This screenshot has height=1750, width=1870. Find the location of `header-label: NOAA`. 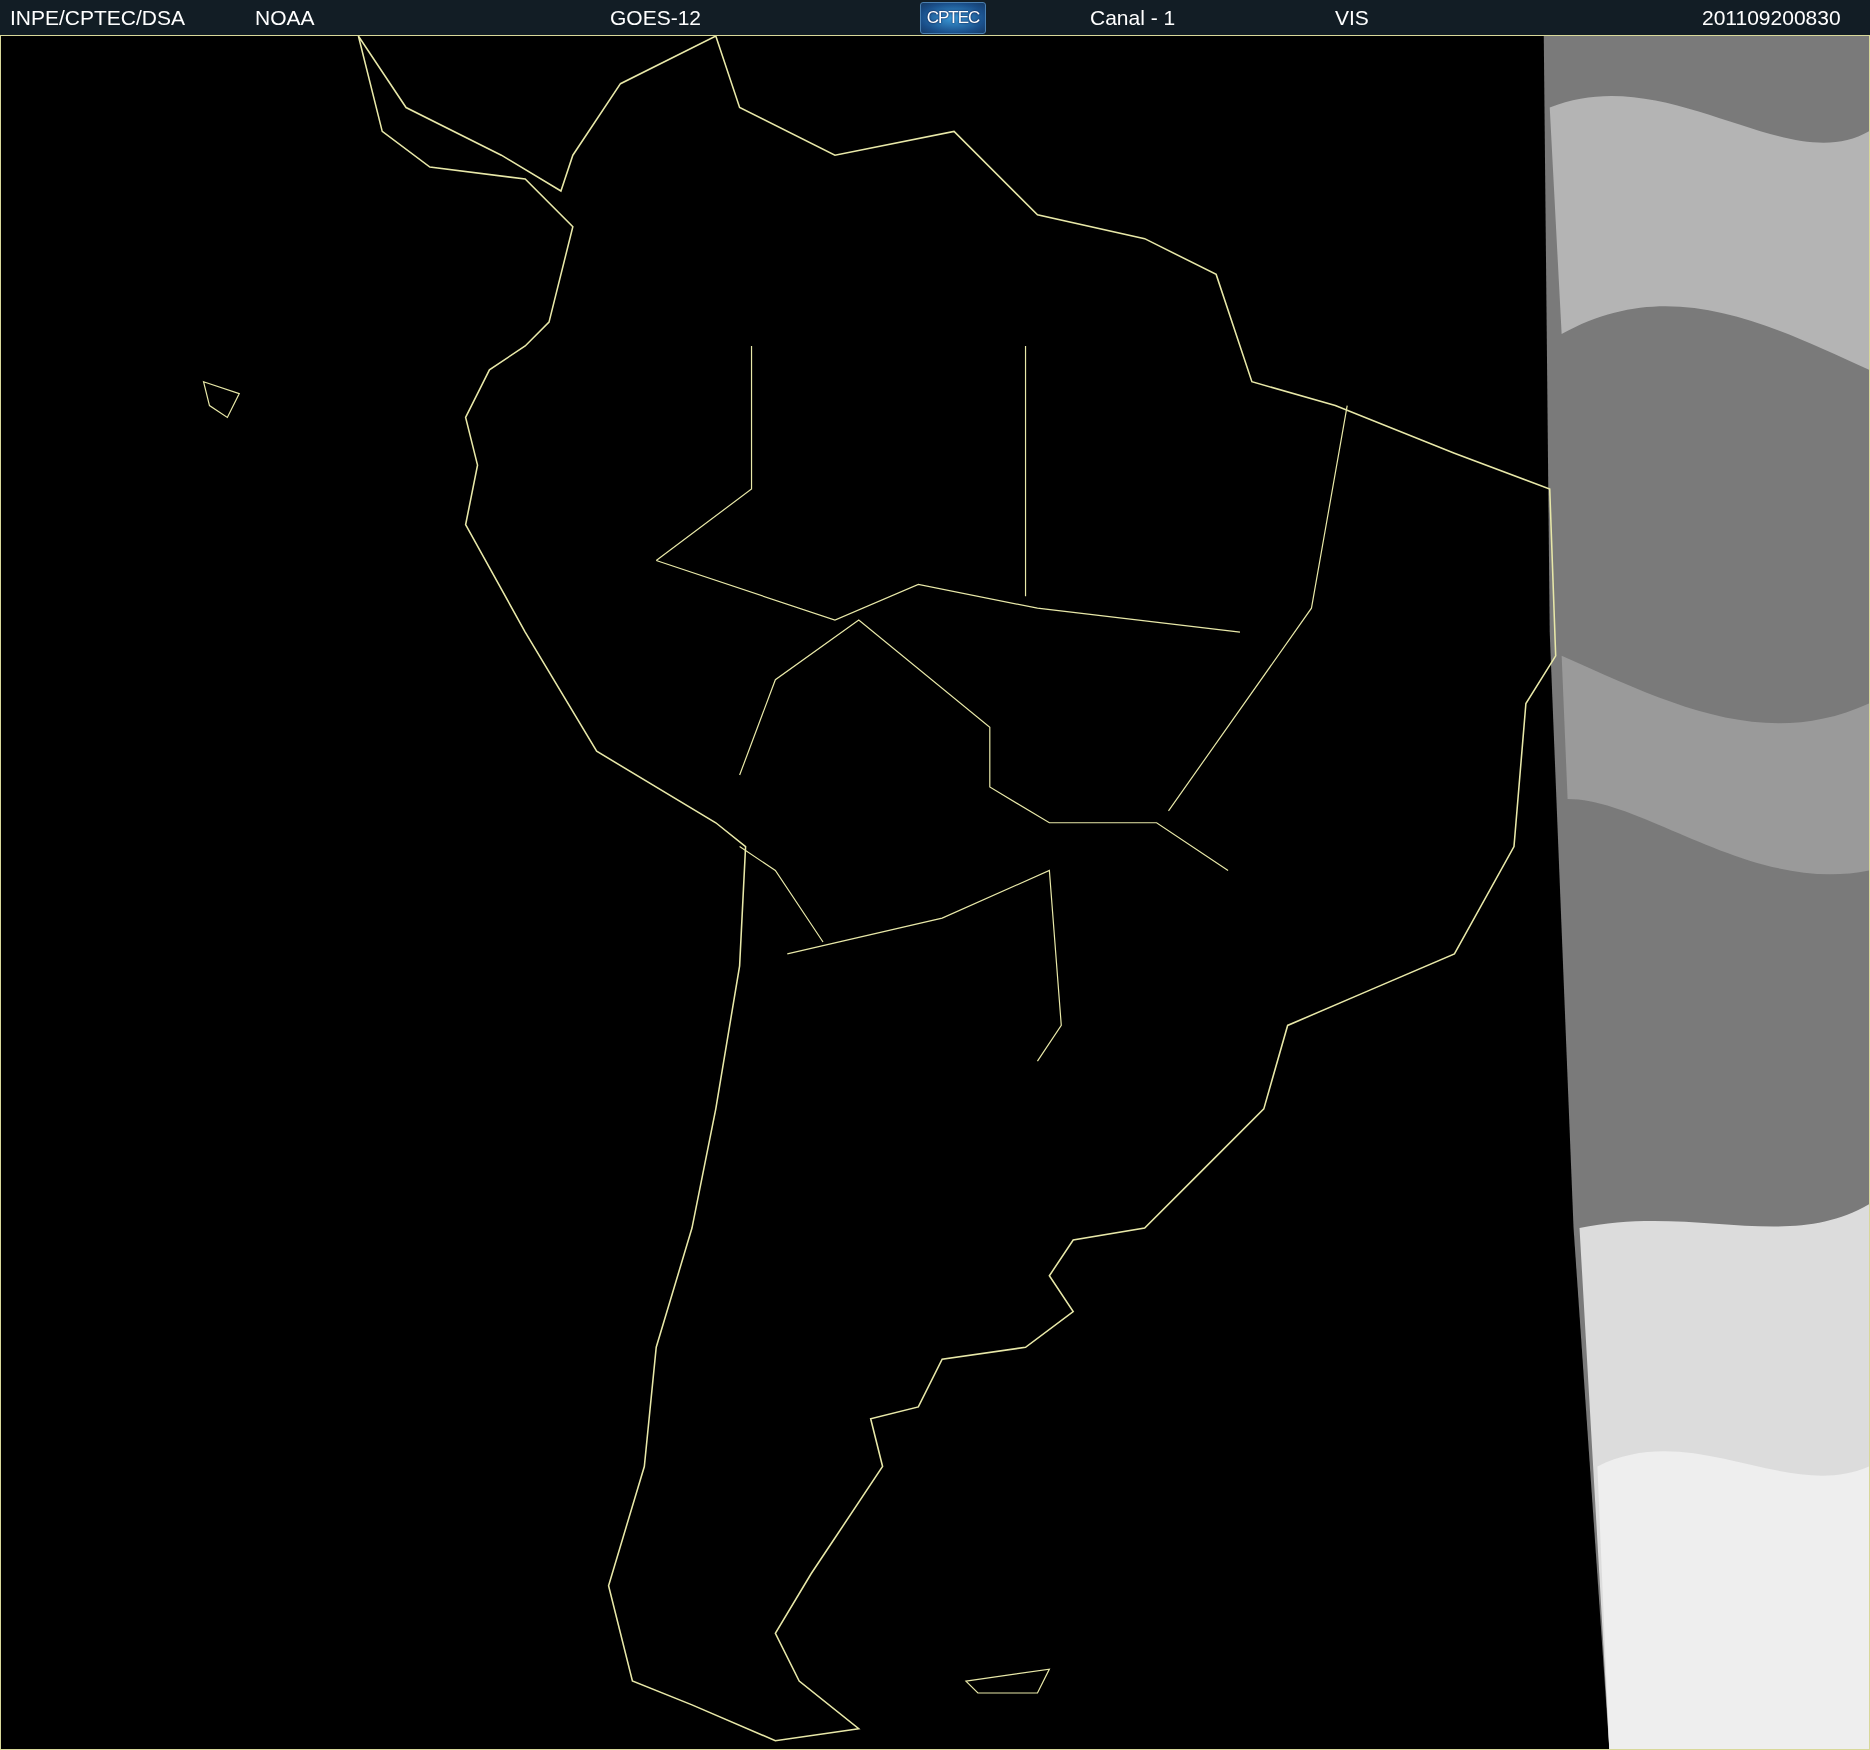

header-label: NOAA is located at coordinates (285, 17).